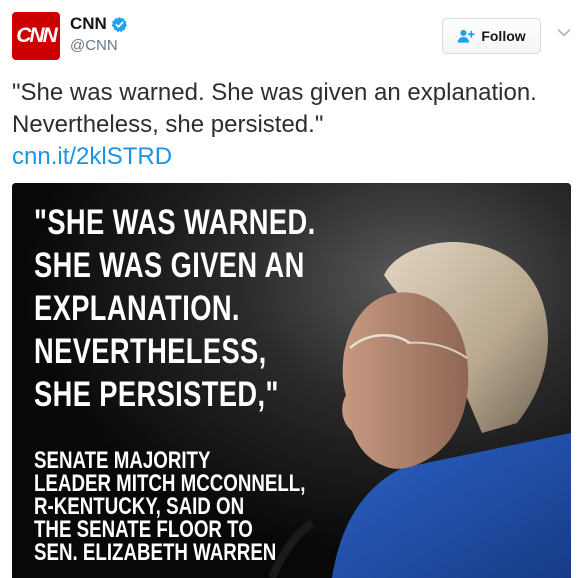  What do you see at coordinates (92, 157) in the screenshot?
I see `tweet-link: cnn.it/2klSTRD` at bounding box center [92, 157].